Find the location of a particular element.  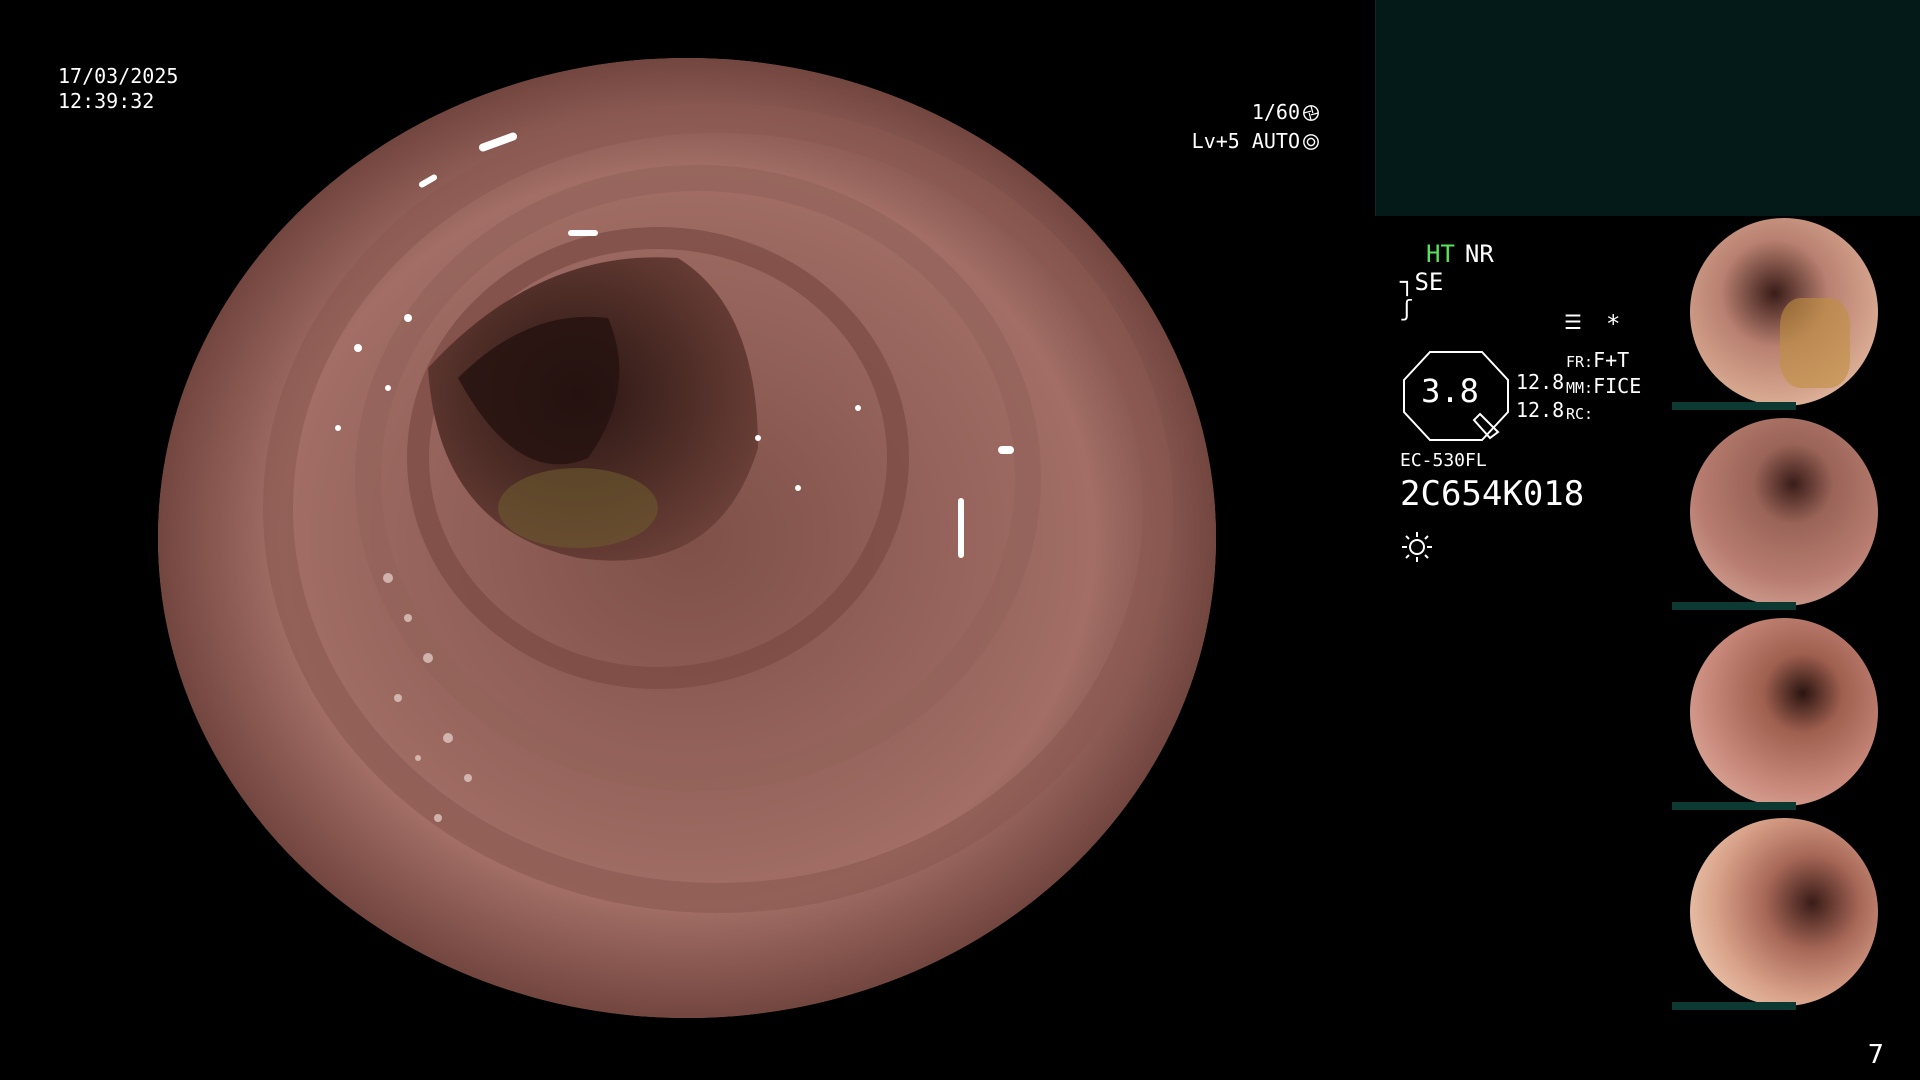

scale-value-1: 12.8 is located at coordinates (1540, 382).